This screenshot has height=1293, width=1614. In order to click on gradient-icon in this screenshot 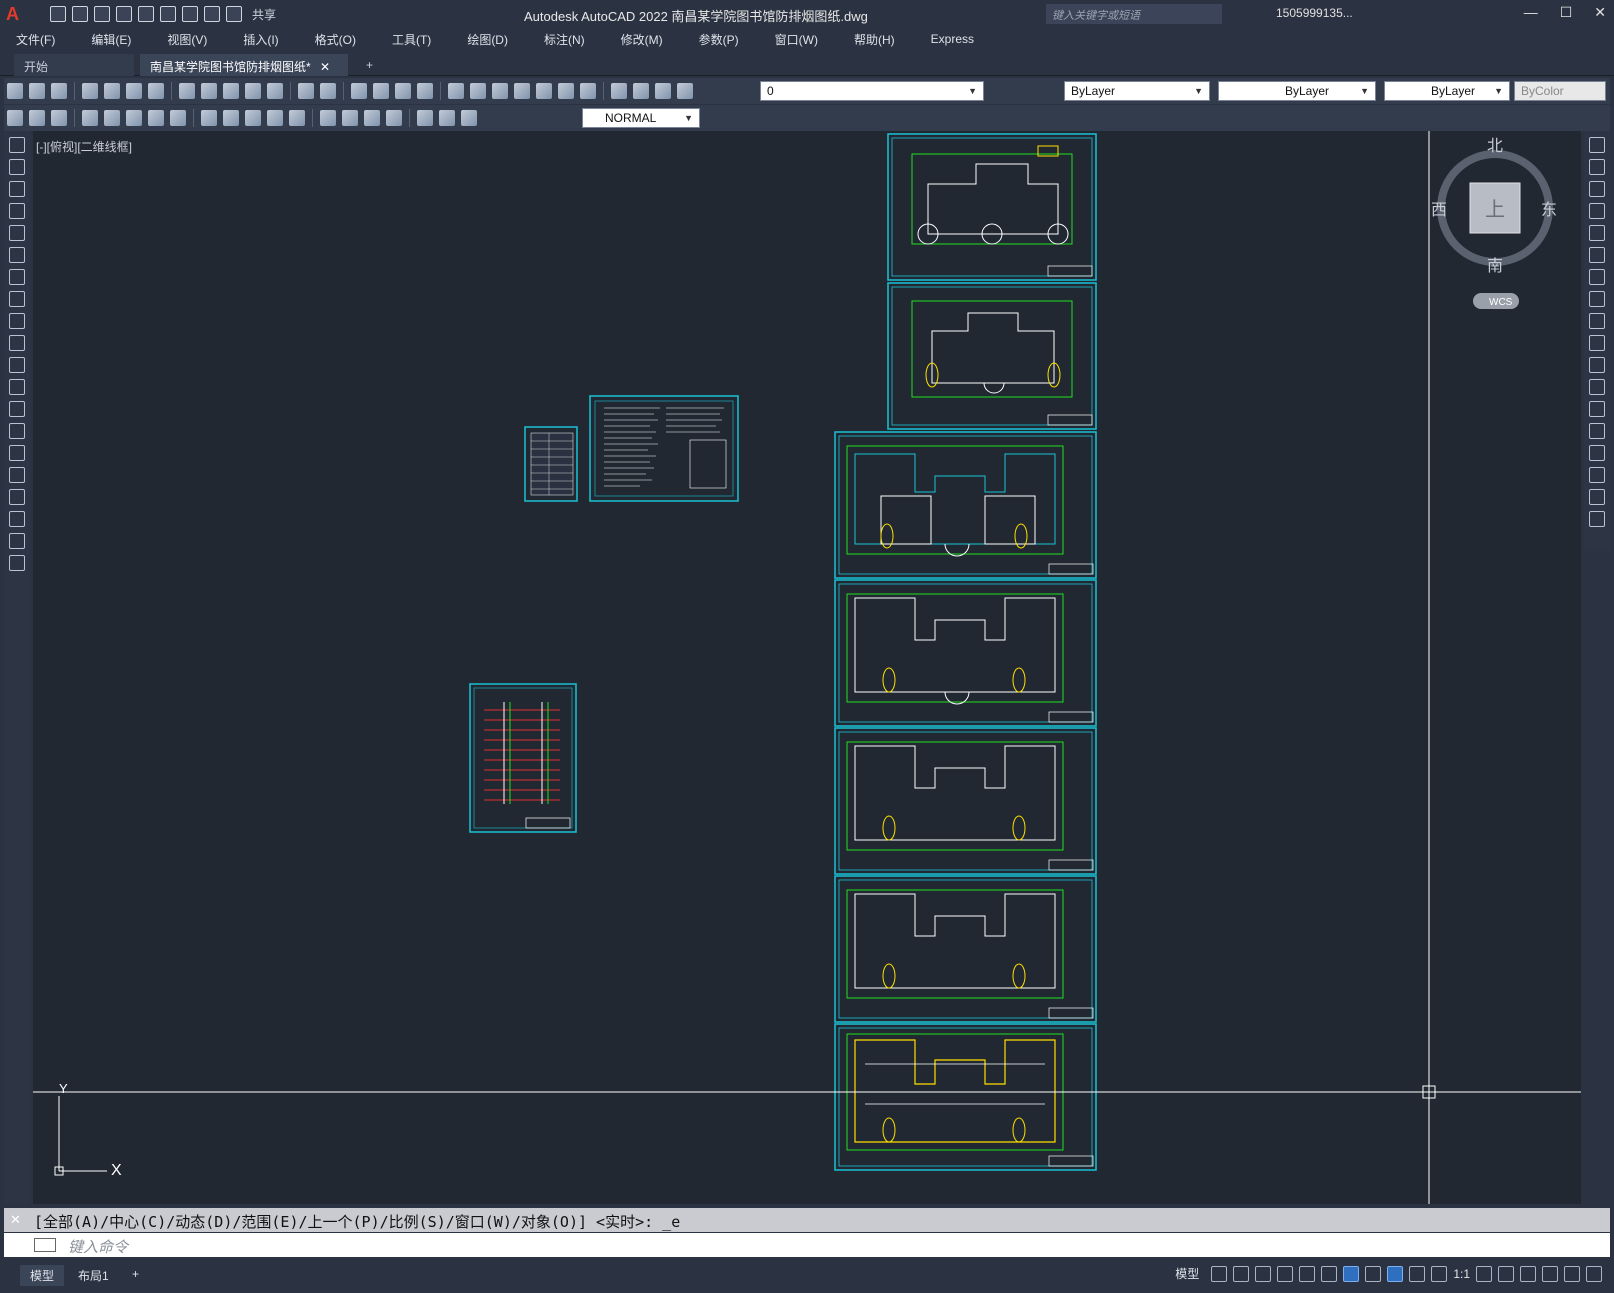, I will do `click(17, 475)`.